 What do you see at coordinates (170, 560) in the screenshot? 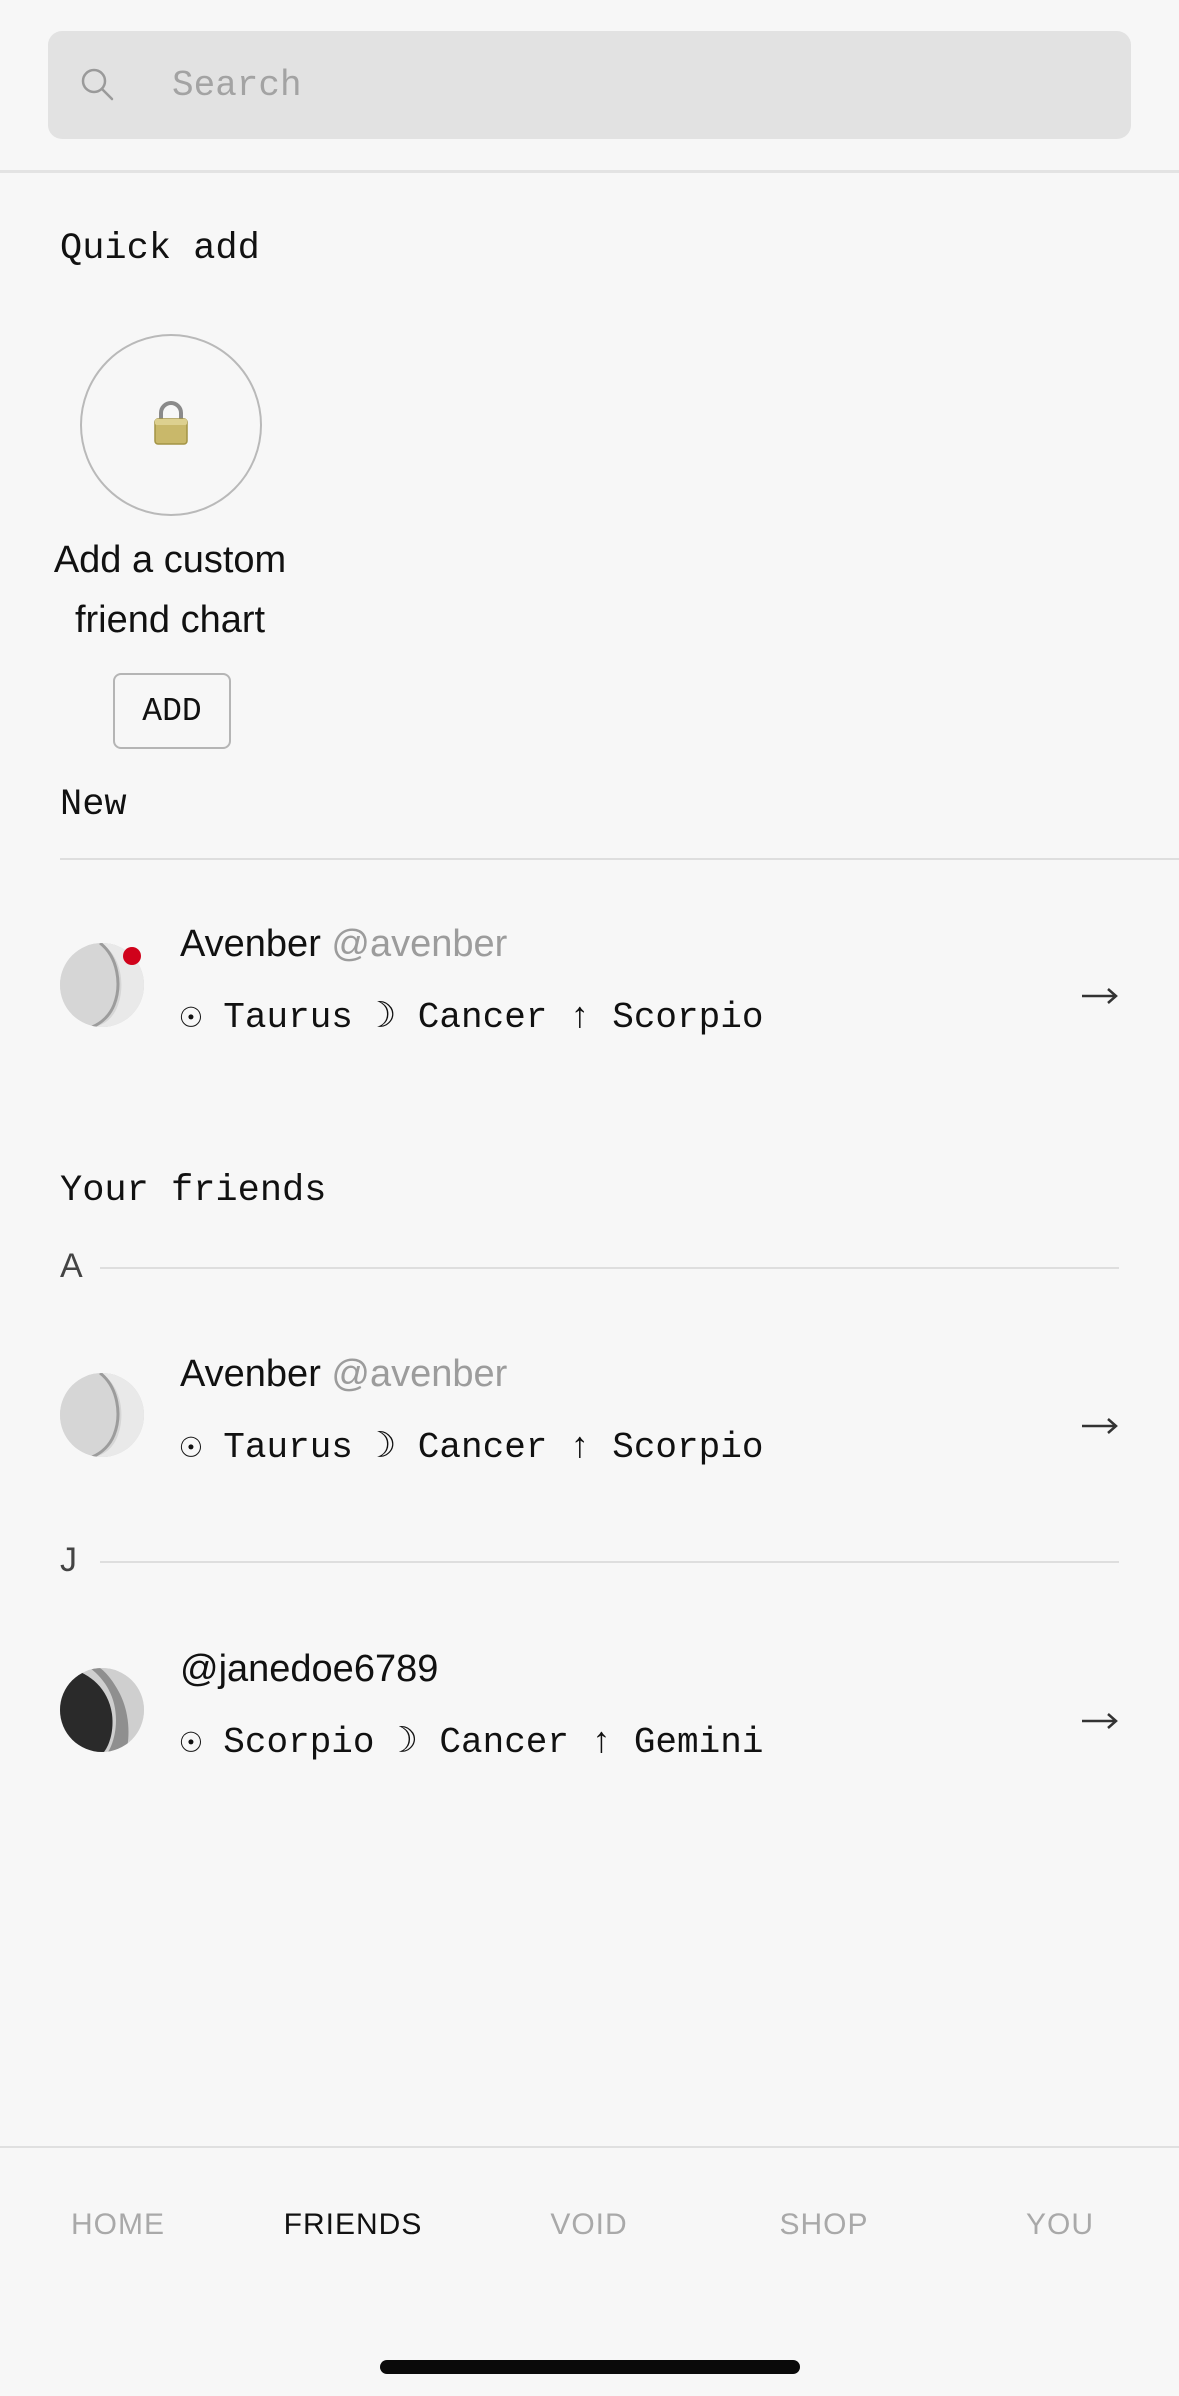
I see `quick-add-text-line1: Add a custom` at bounding box center [170, 560].